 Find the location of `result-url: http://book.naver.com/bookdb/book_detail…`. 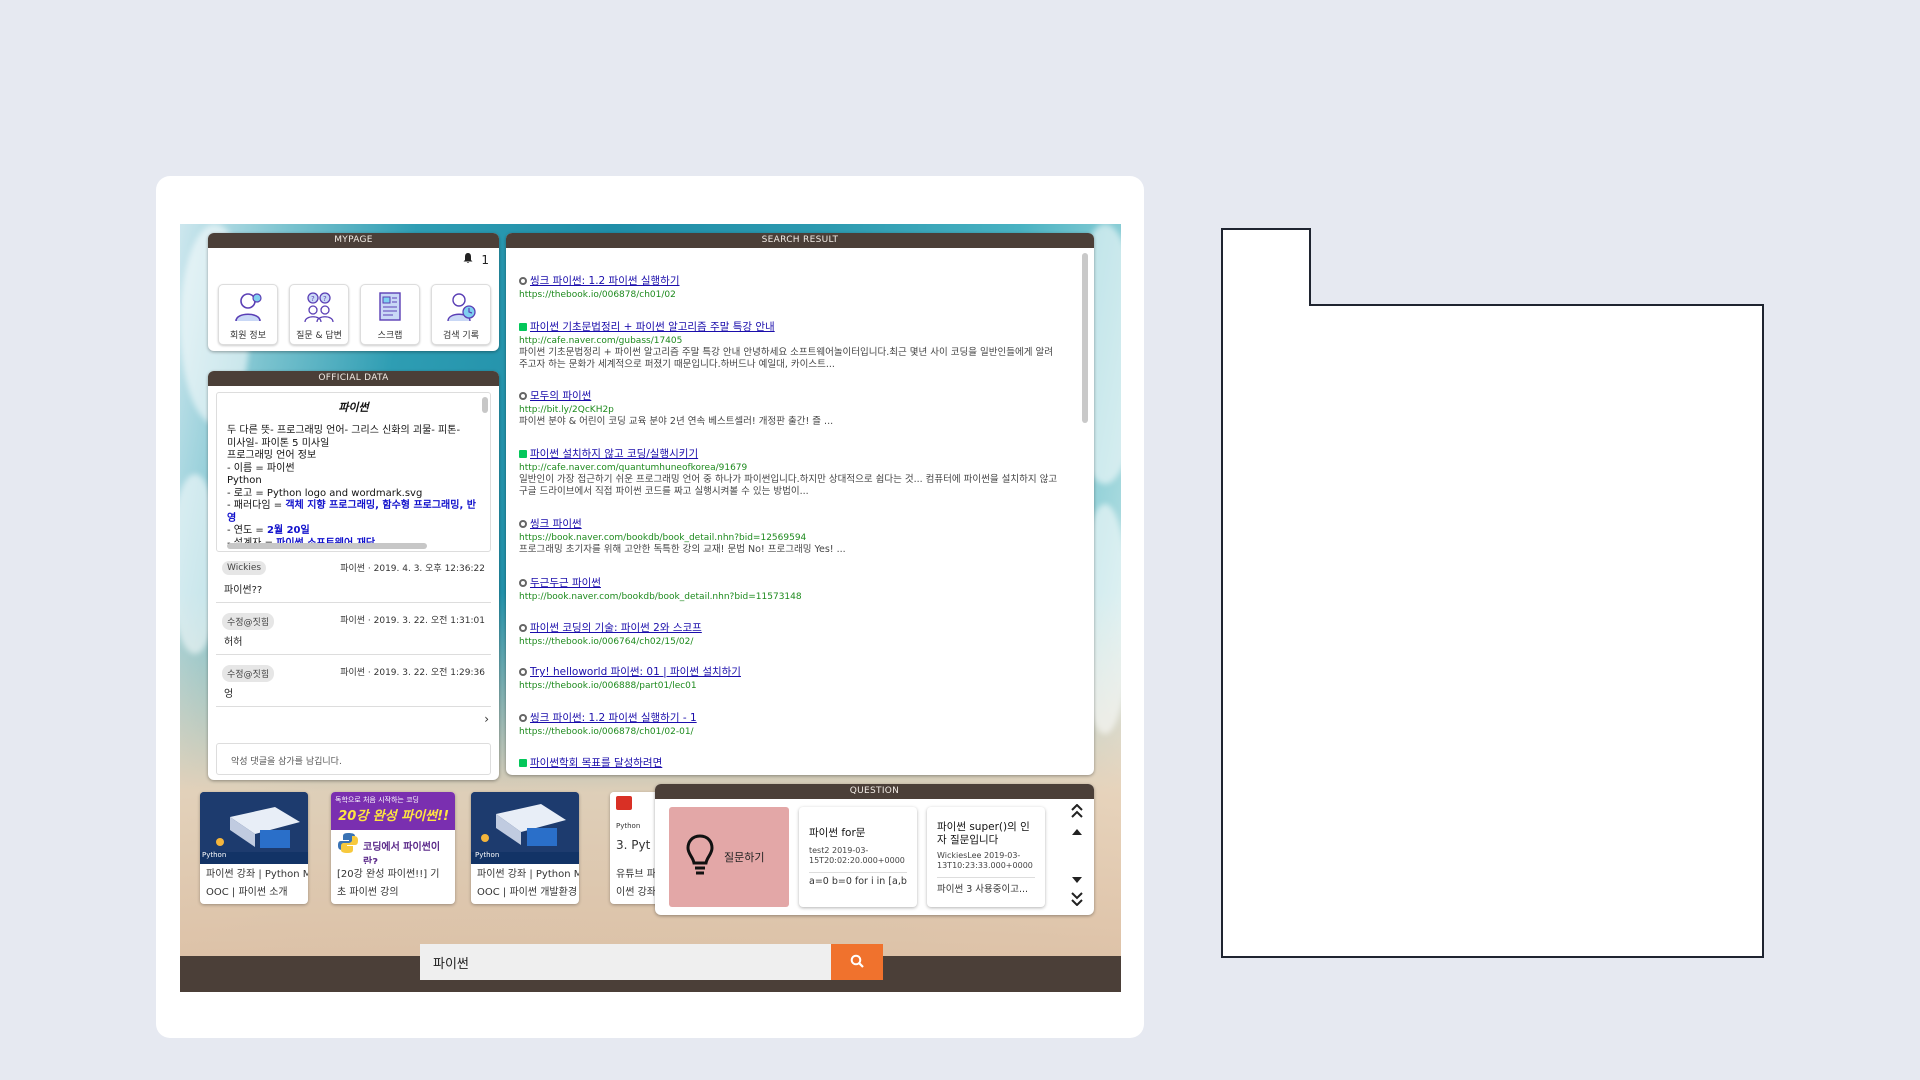

result-url: http://book.naver.com/bookdb/book_detail… is located at coordinates (660, 597).